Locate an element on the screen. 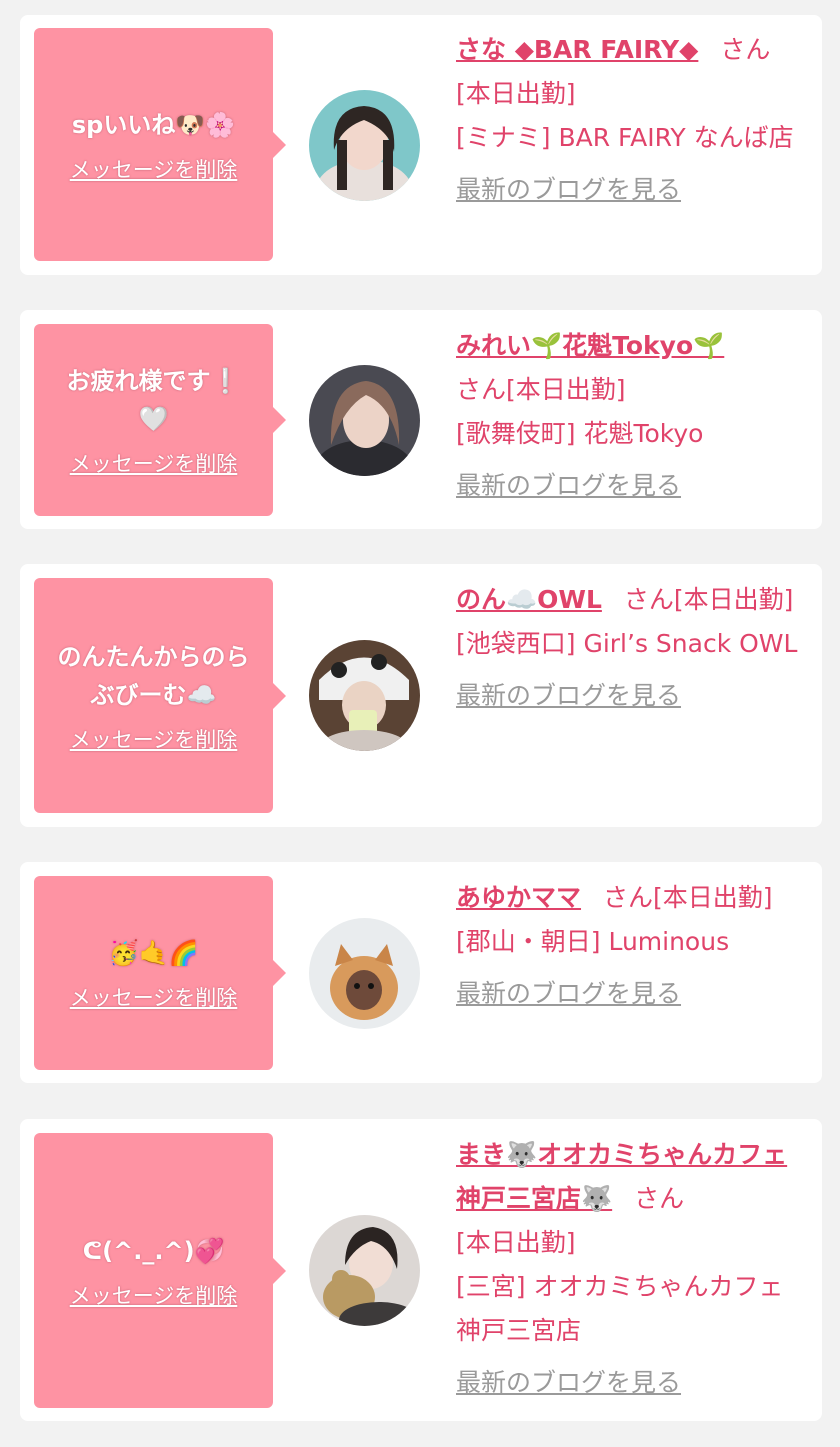  cast-name-link: あゆかママ is located at coordinates (518, 897).